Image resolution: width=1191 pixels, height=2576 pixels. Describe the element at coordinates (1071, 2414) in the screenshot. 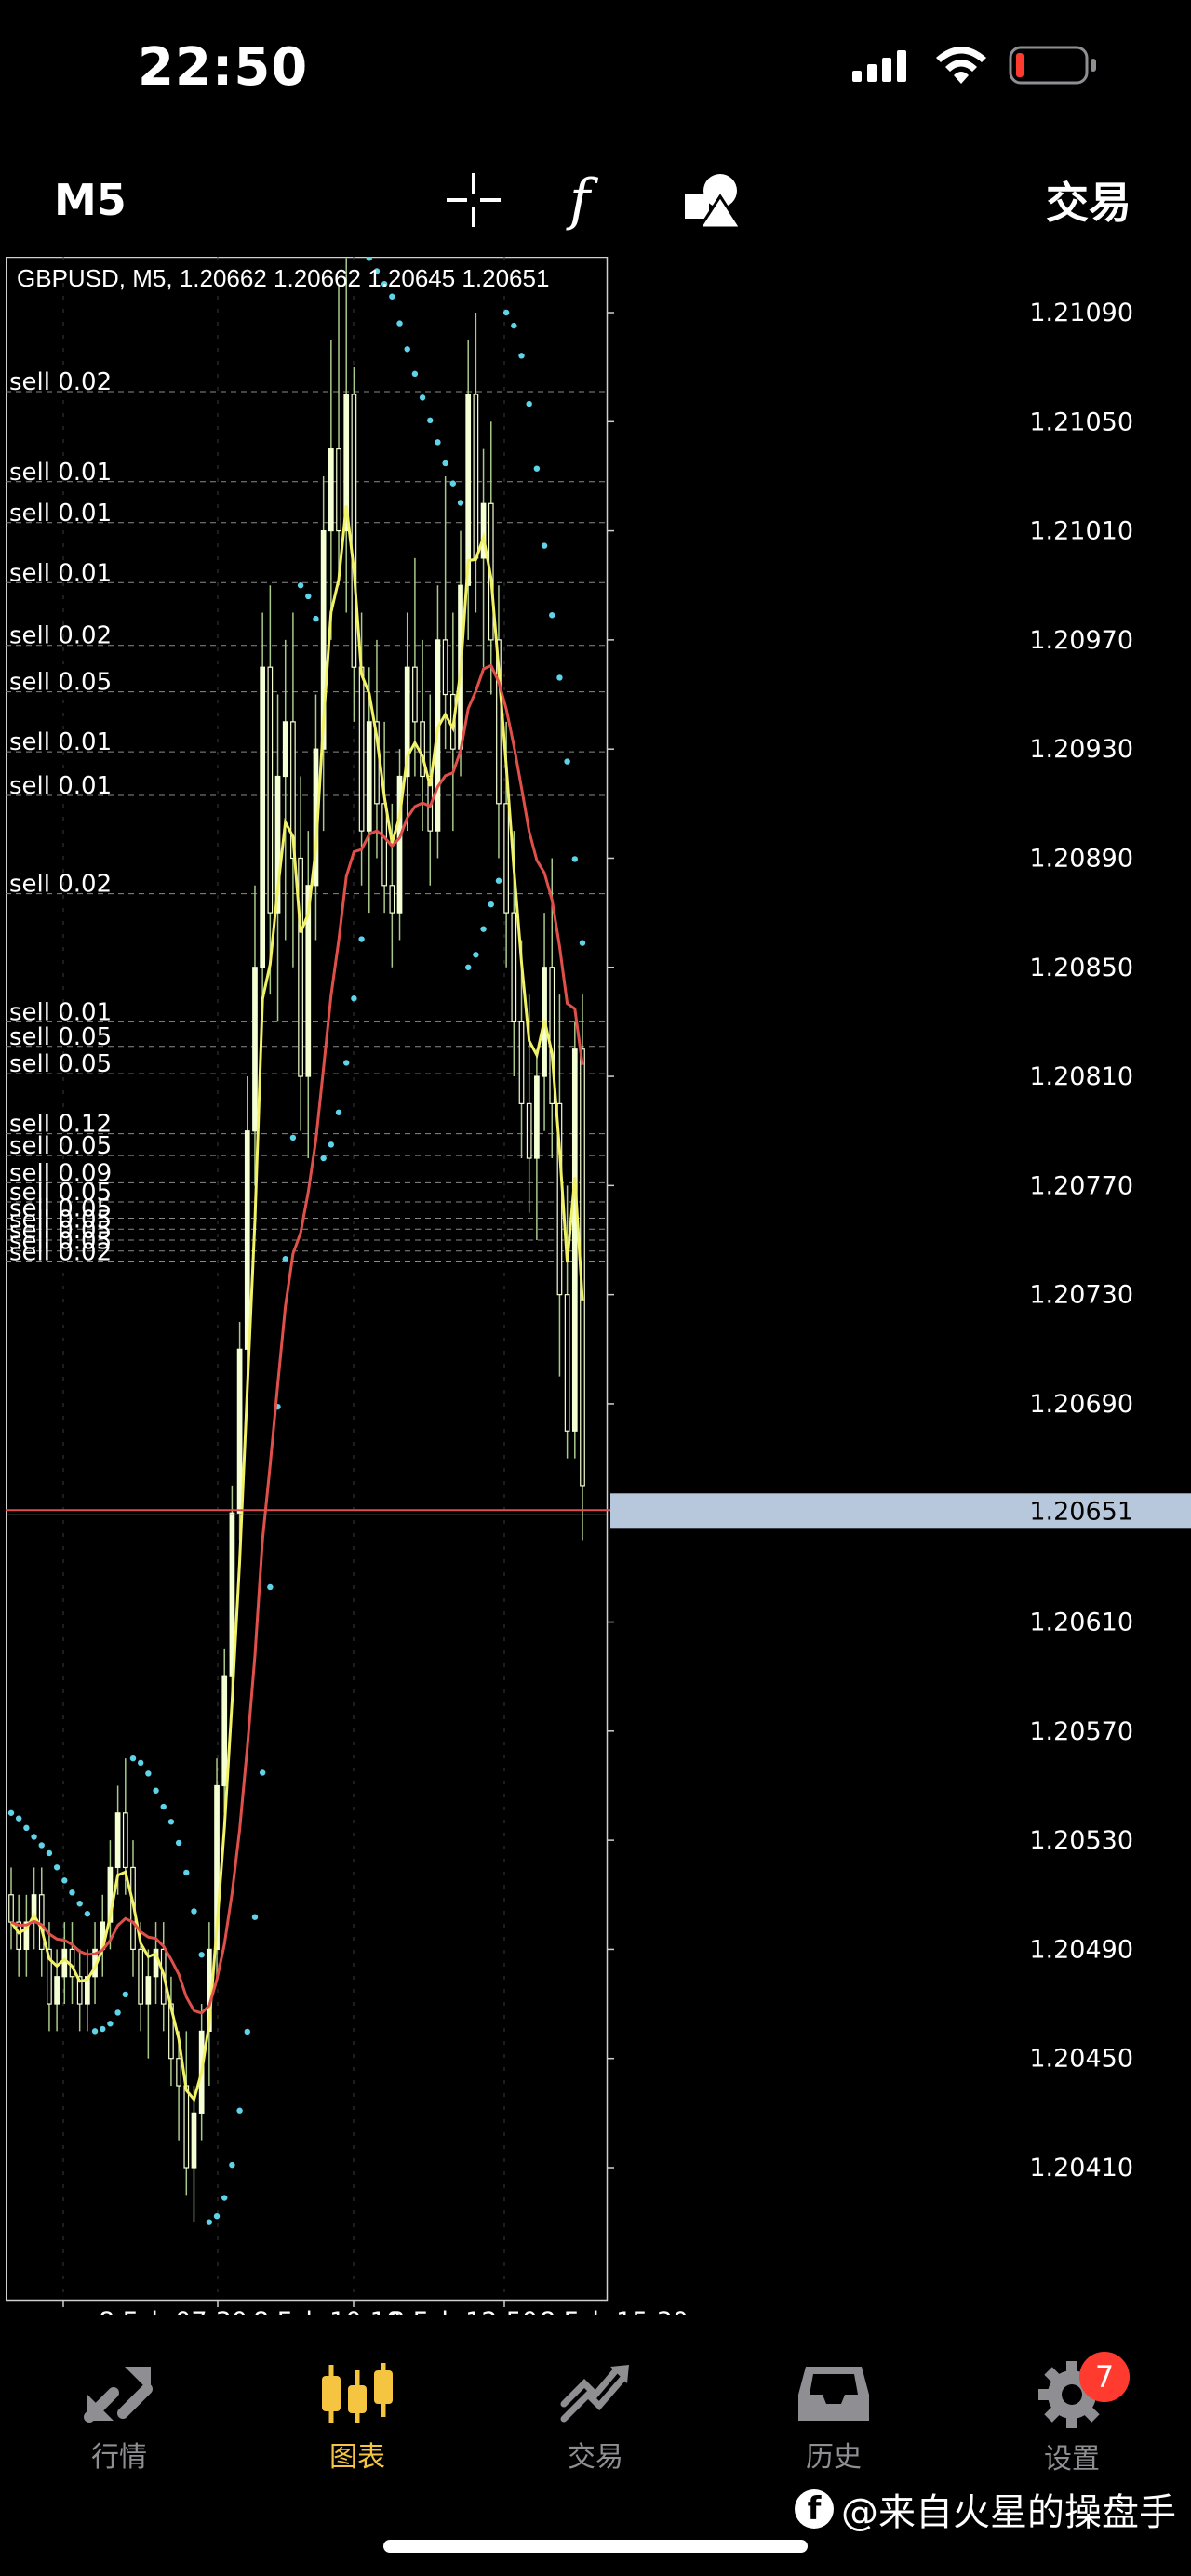

I see `nav-settings: 7 设置` at that location.